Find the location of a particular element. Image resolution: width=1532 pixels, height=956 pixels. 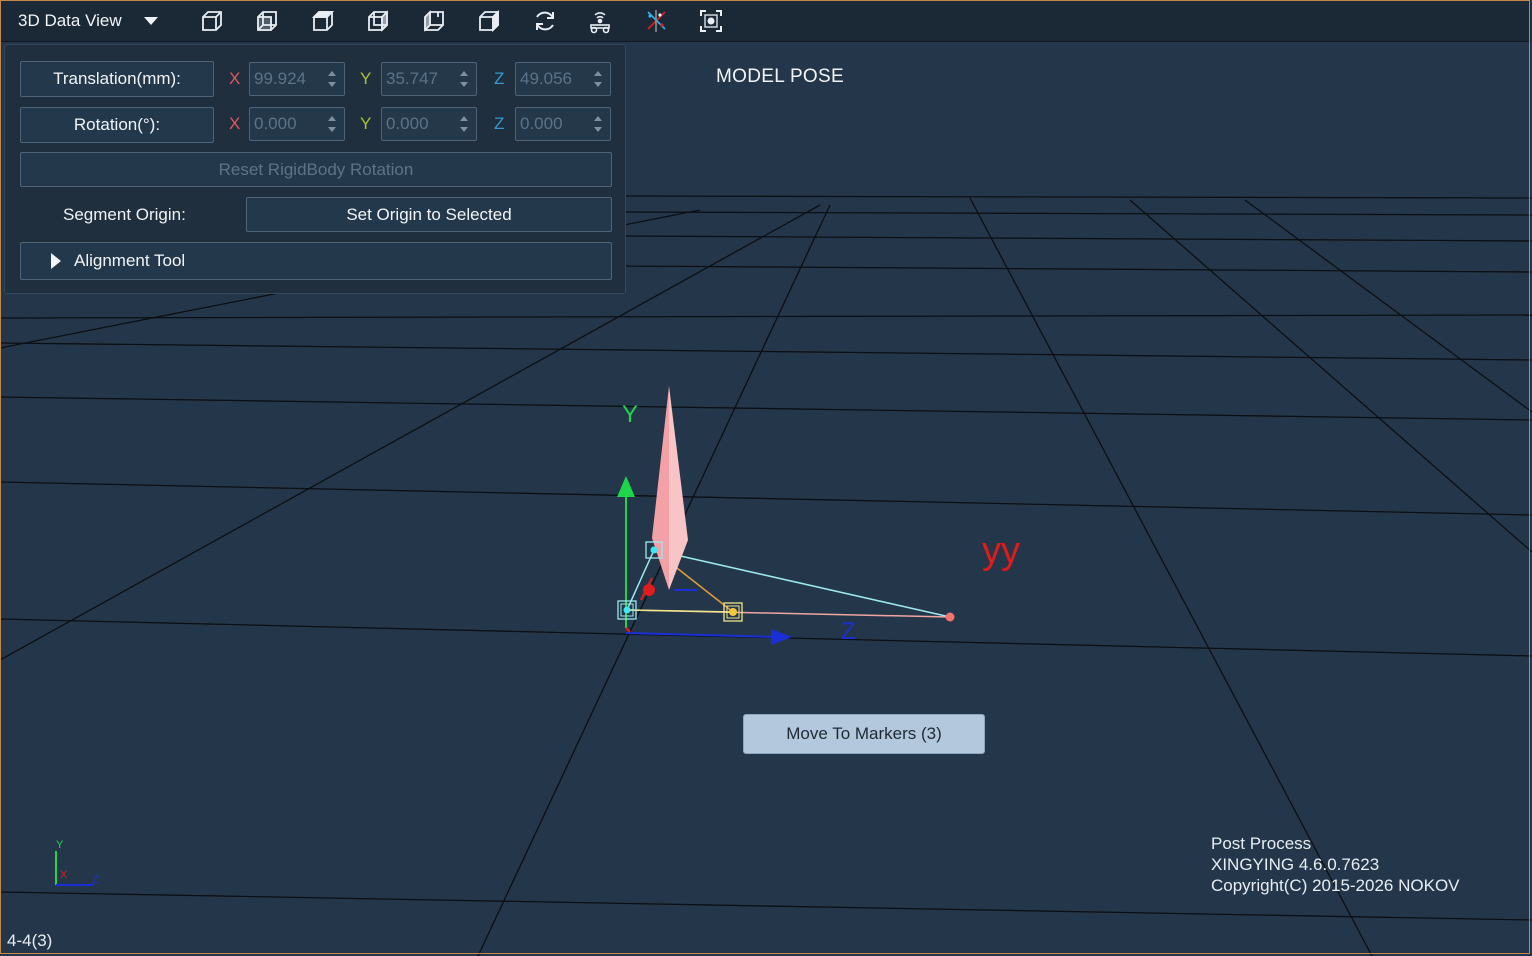

alignment-tool-expander: Alignment Tool is located at coordinates (316, 261).